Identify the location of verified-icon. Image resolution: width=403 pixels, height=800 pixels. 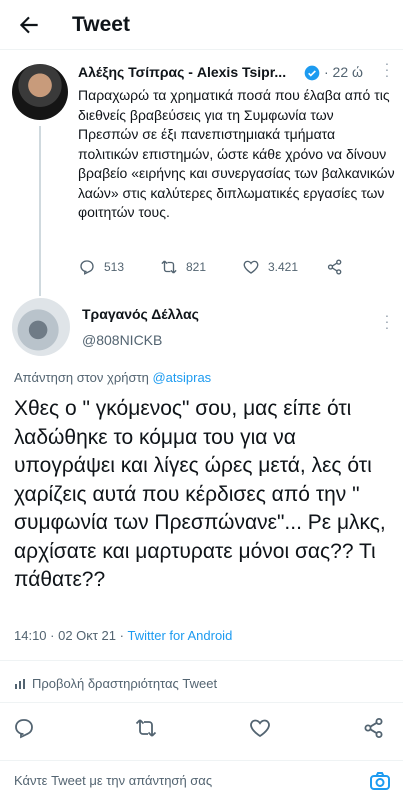
(312, 73).